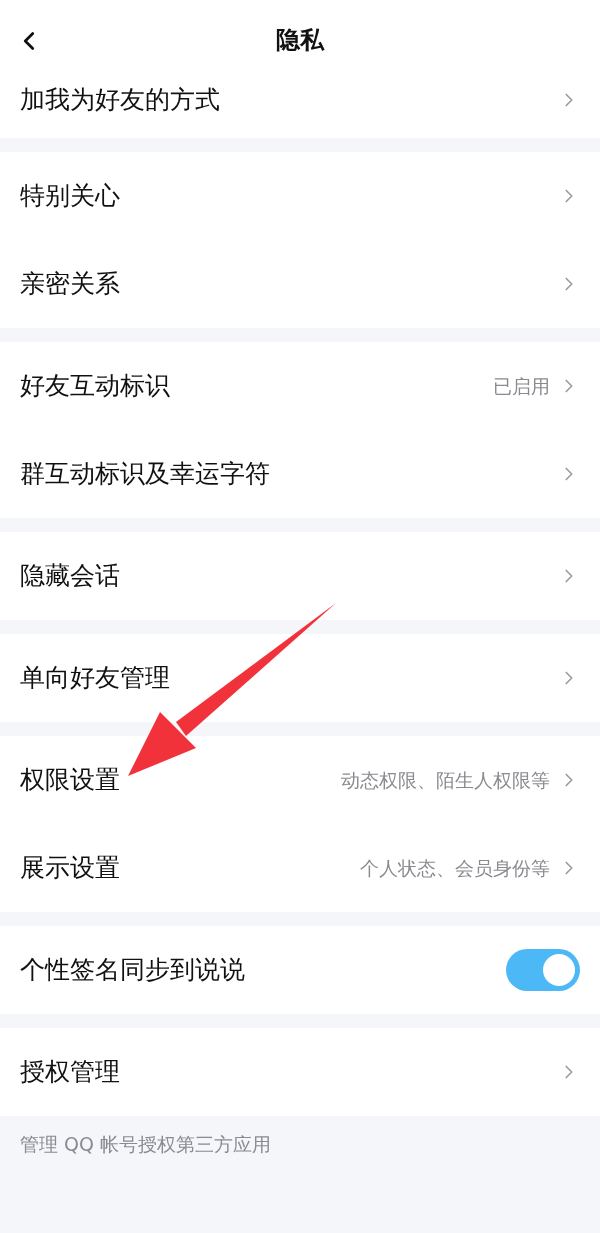 Image resolution: width=600 pixels, height=1233 pixels. Describe the element at coordinates (120, 100) in the screenshot. I see `row-label: 加我为好友的方式` at that location.